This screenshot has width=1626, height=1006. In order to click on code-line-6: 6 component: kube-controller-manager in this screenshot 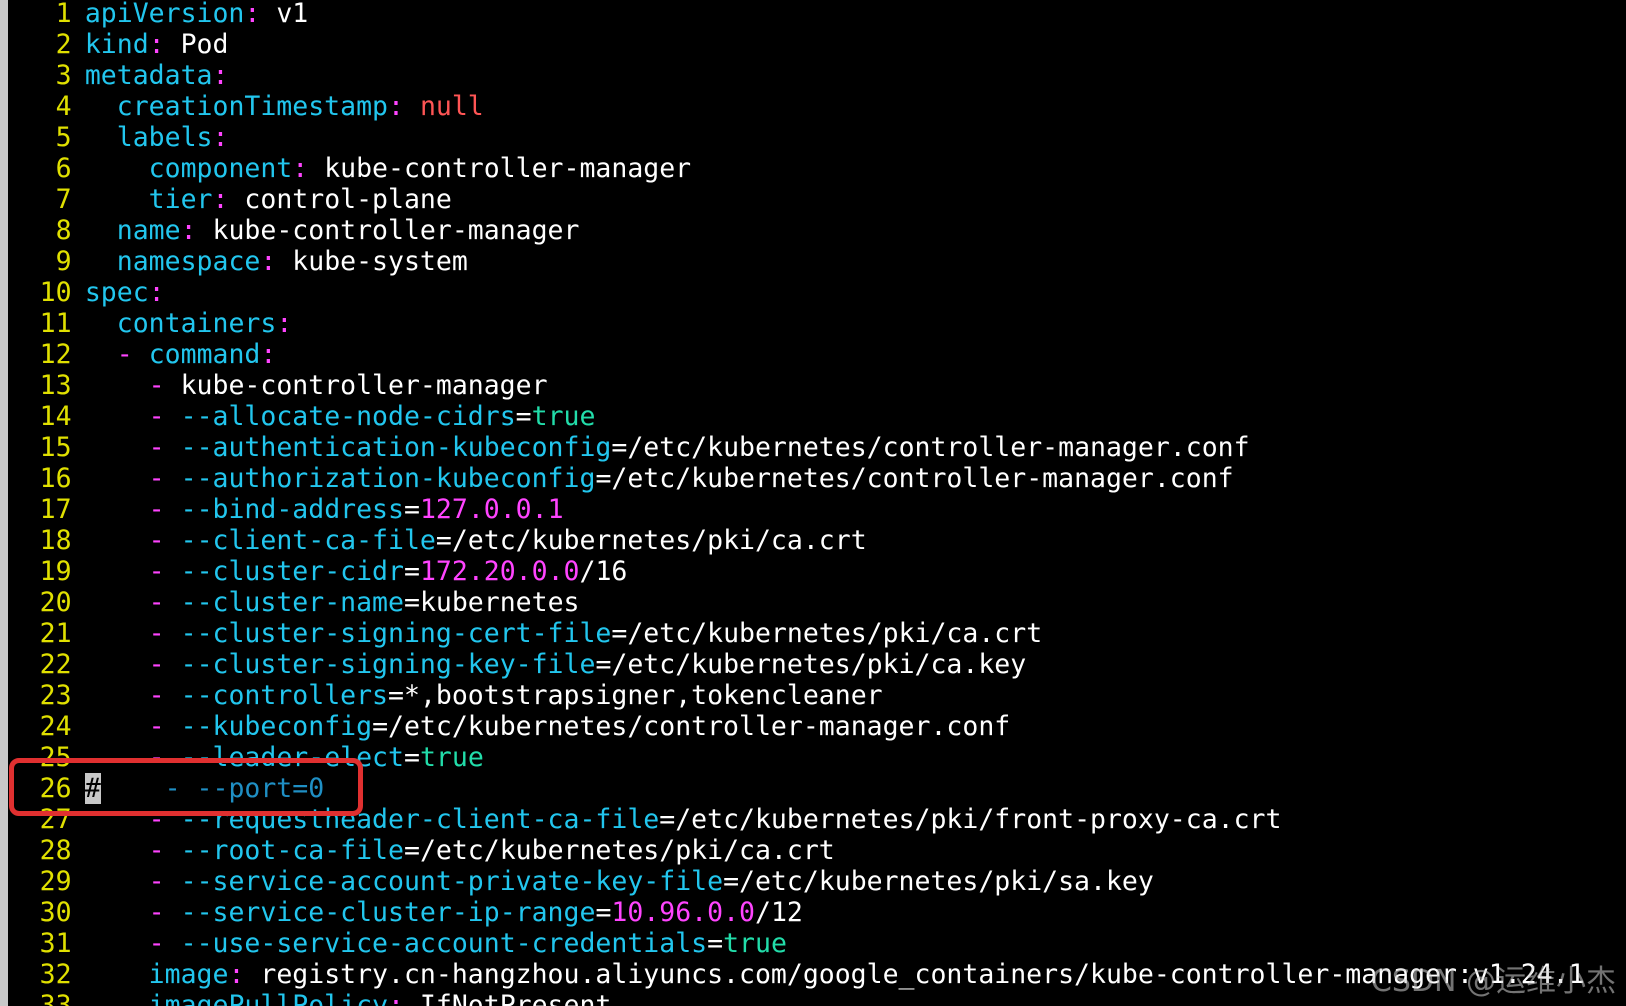, I will do `click(796, 168)`.